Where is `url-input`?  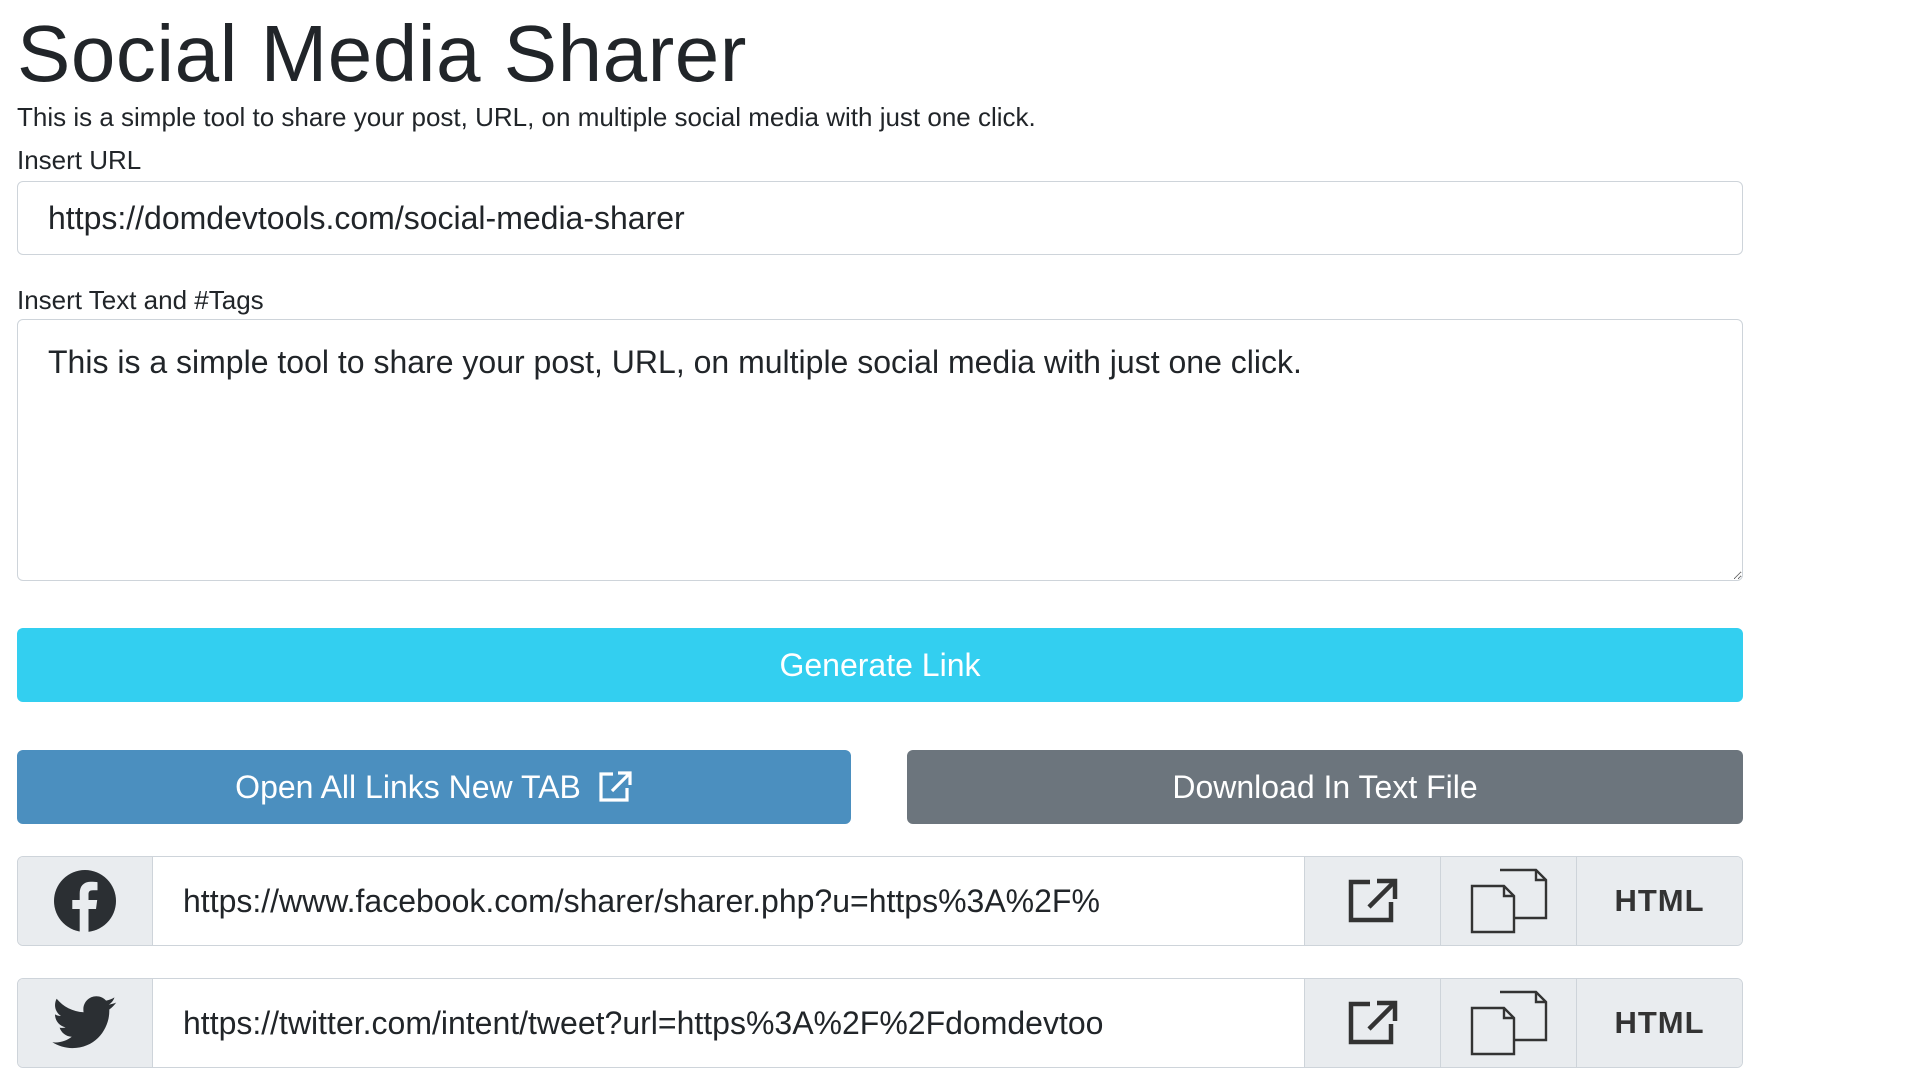
url-input is located at coordinates (880, 218).